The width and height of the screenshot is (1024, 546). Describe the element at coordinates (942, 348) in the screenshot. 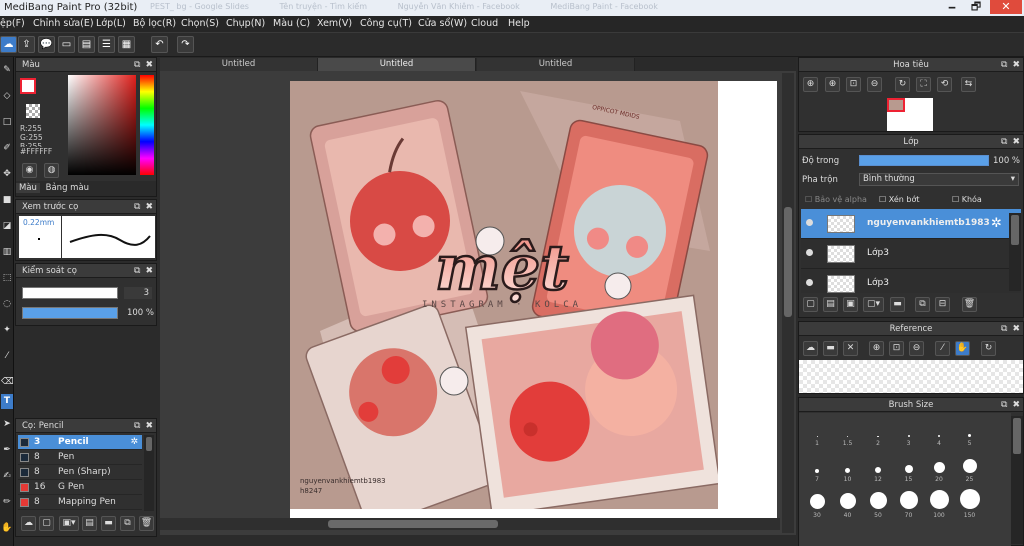

I see `reference-eyedropper-icon: ⁄` at that location.